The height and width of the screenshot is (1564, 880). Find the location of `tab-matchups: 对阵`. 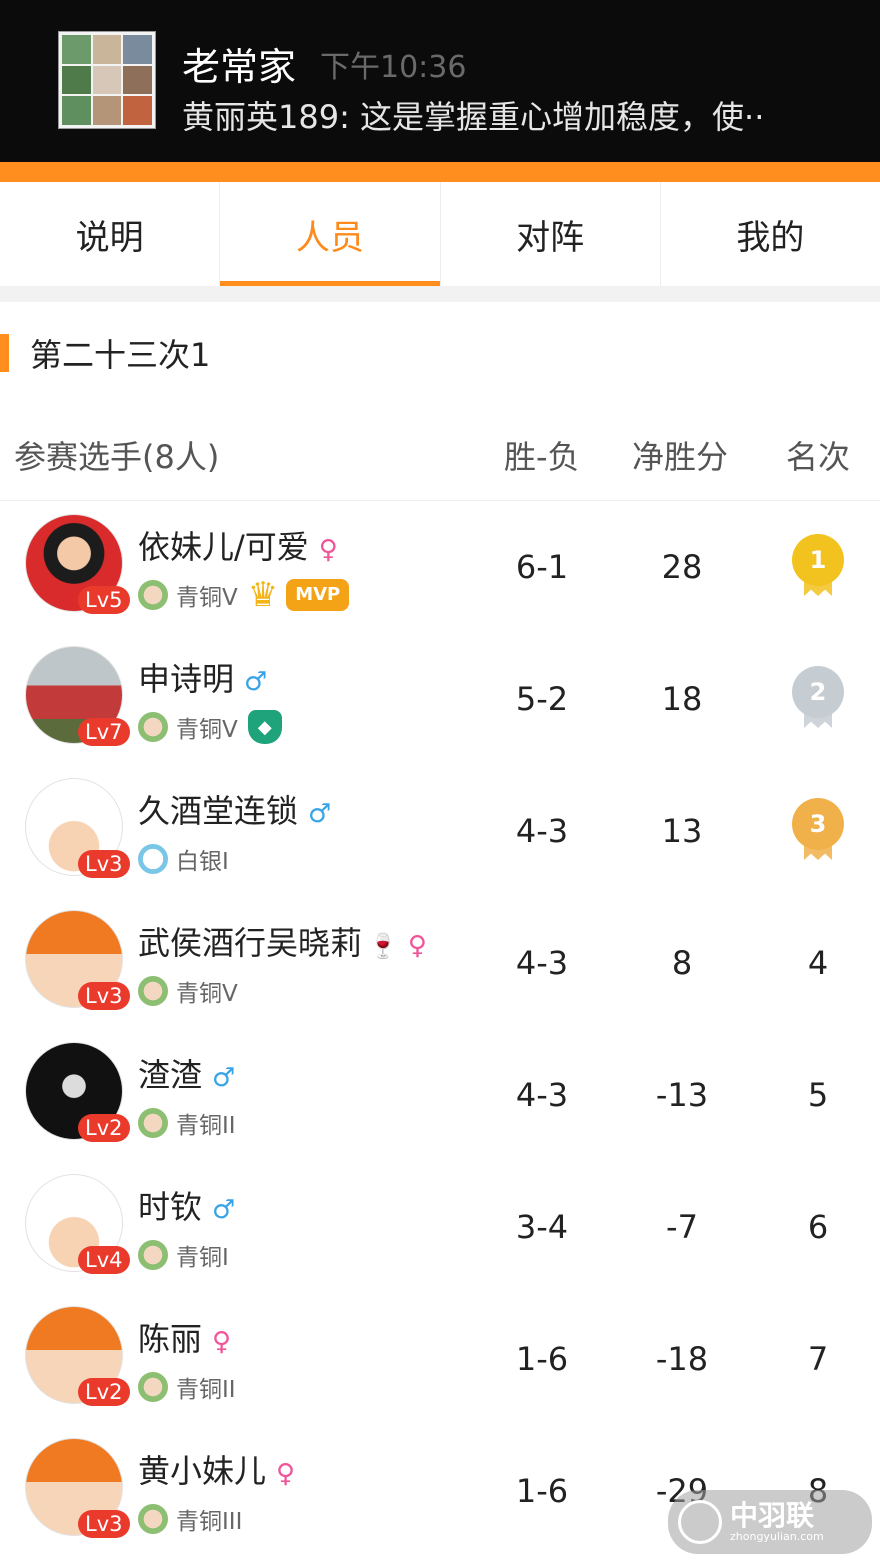

tab-matchups: 对阵 is located at coordinates (549, 234).